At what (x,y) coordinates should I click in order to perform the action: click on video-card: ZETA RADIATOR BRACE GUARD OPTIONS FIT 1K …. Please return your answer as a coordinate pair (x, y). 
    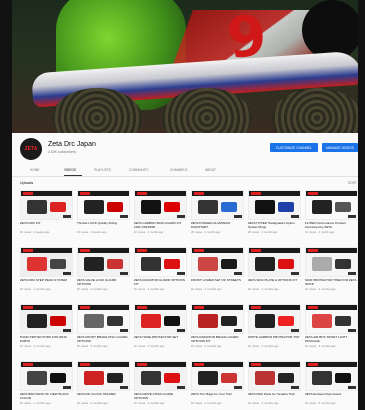
    Looking at the image, I should click on (217, 331).